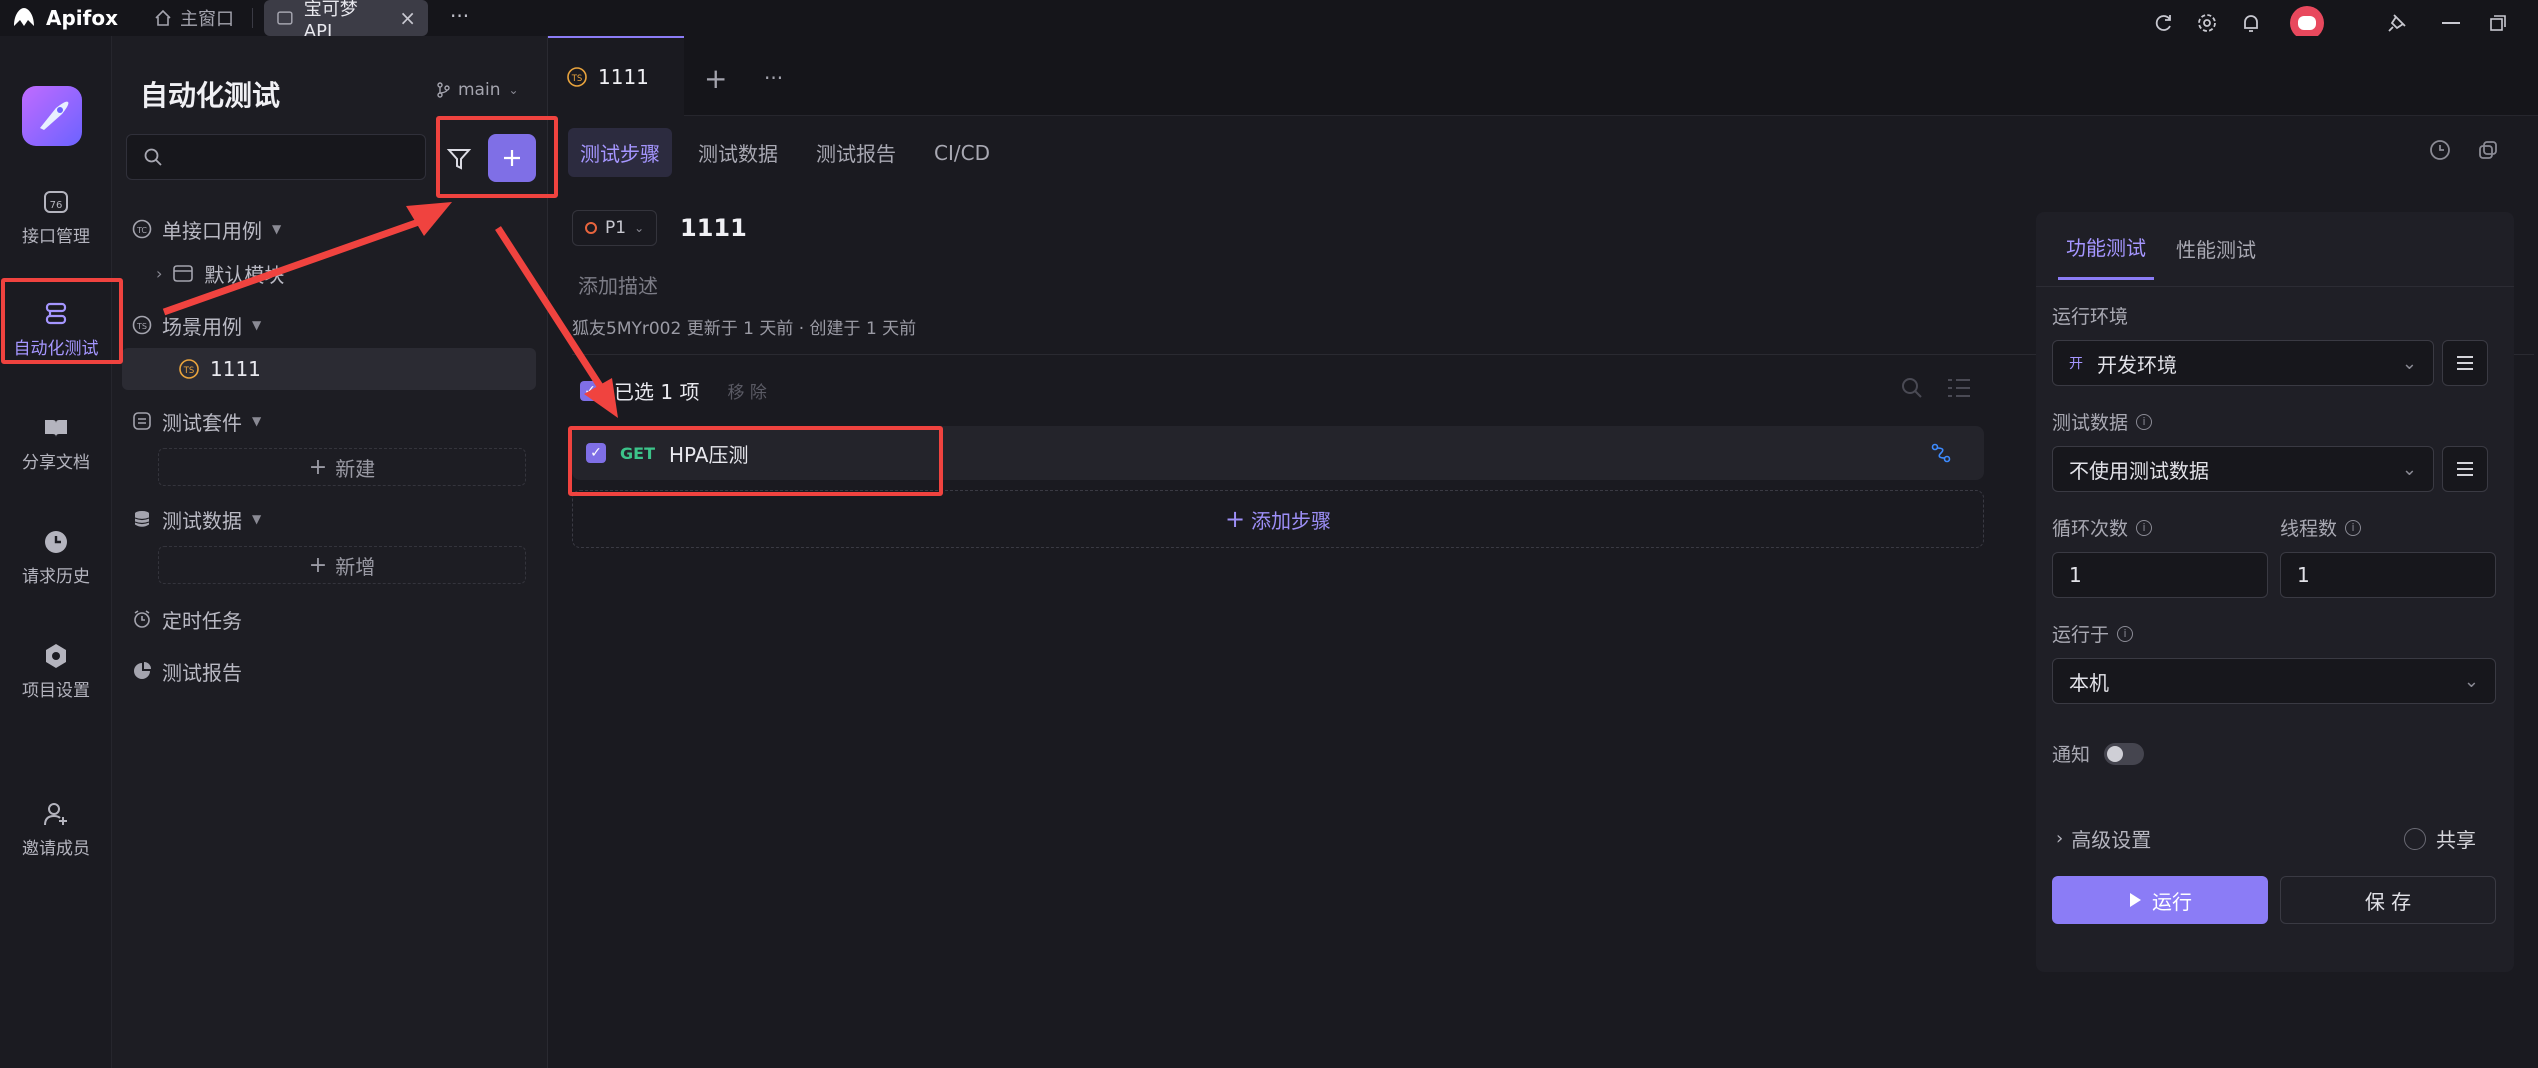  Describe the element at coordinates (56, 237) in the screenshot. I see `rail-item-label: 接口管理` at that location.